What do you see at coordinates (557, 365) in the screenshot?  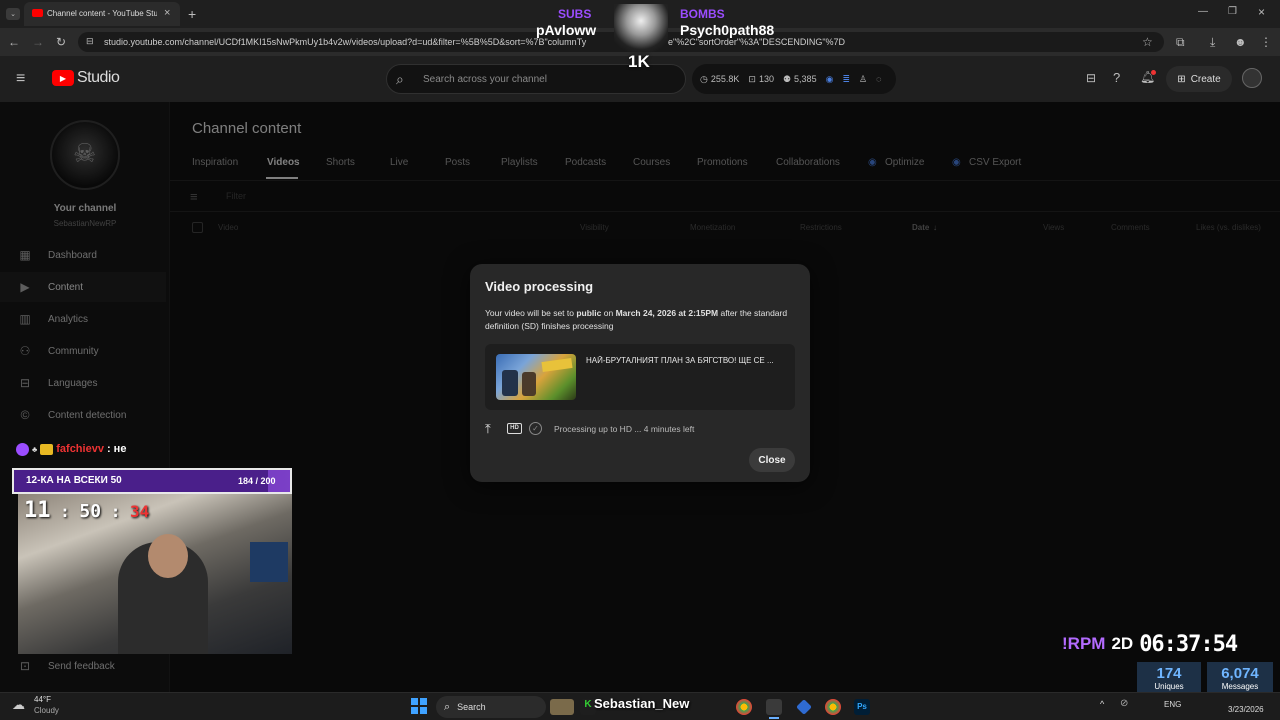 I see `thumbnail-badge` at bounding box center [557, 365].